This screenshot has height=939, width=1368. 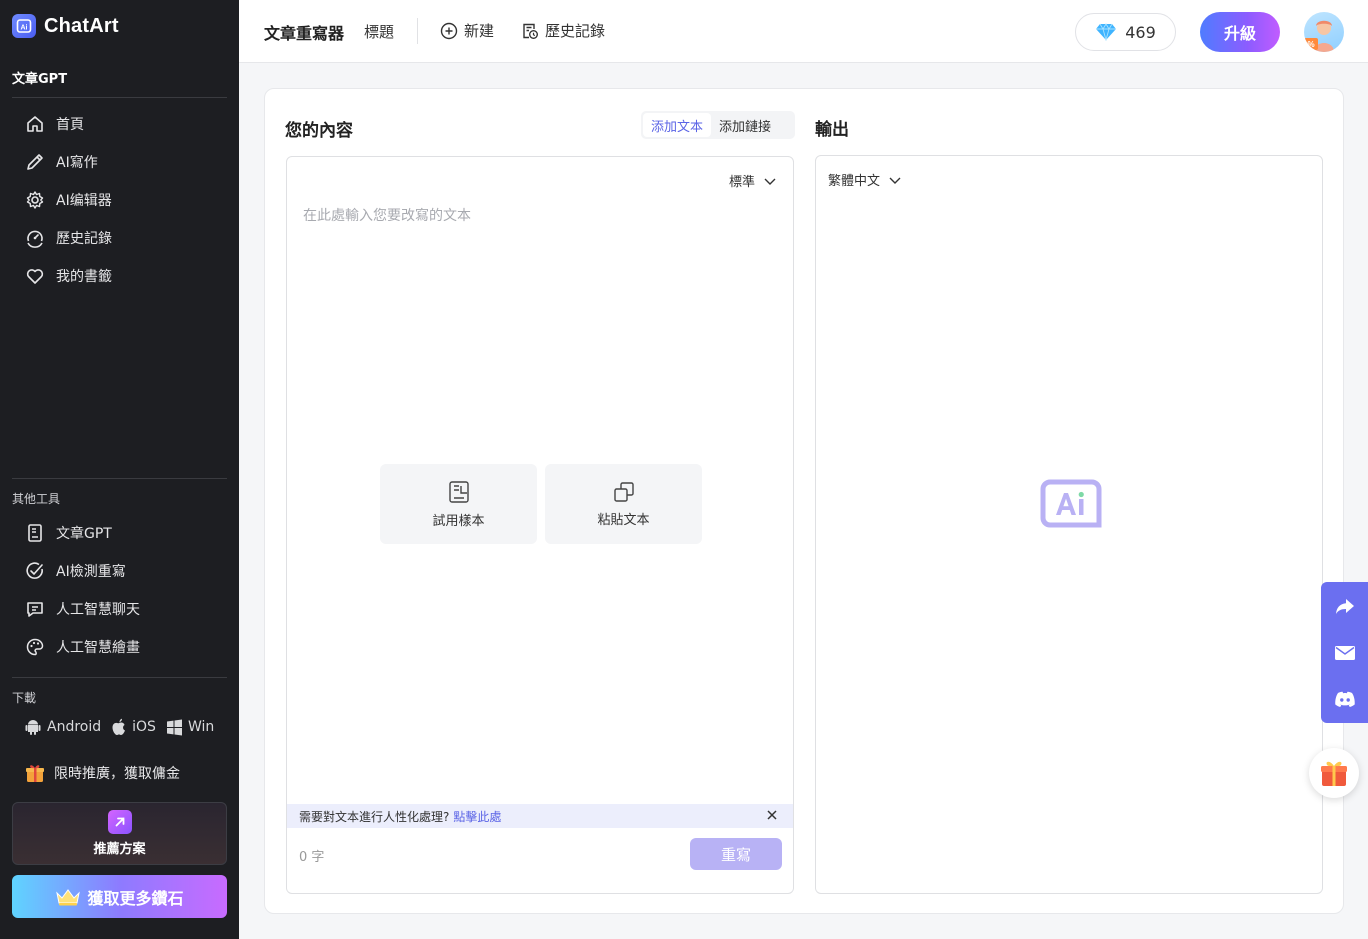 What do you see at coordinates (35, 276) in the screenshot?
I see `heart-icon` at bounding box center [35, 276].